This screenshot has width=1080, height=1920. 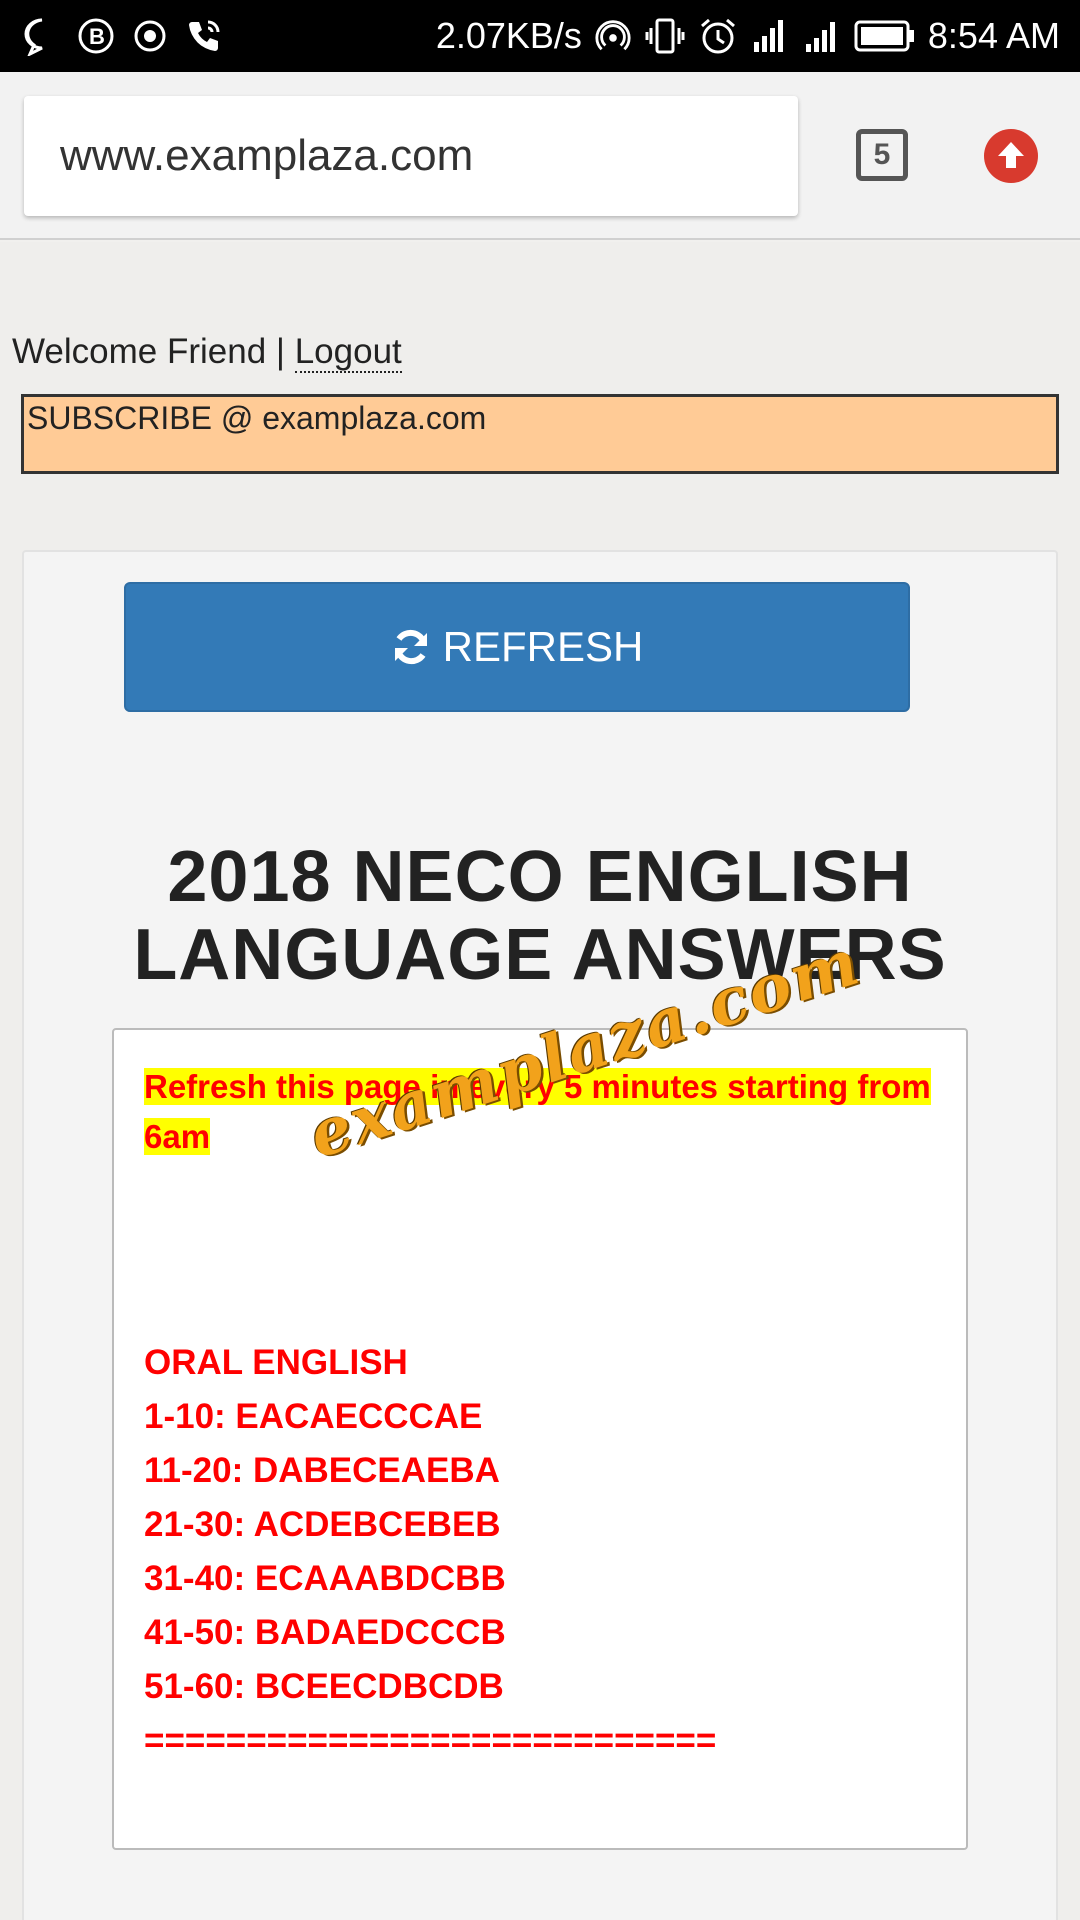 What do you see at coordinates (267, 155) in the screenshot?
I see `url-text: www.examplaza.com` at bounding box center [267, 155].